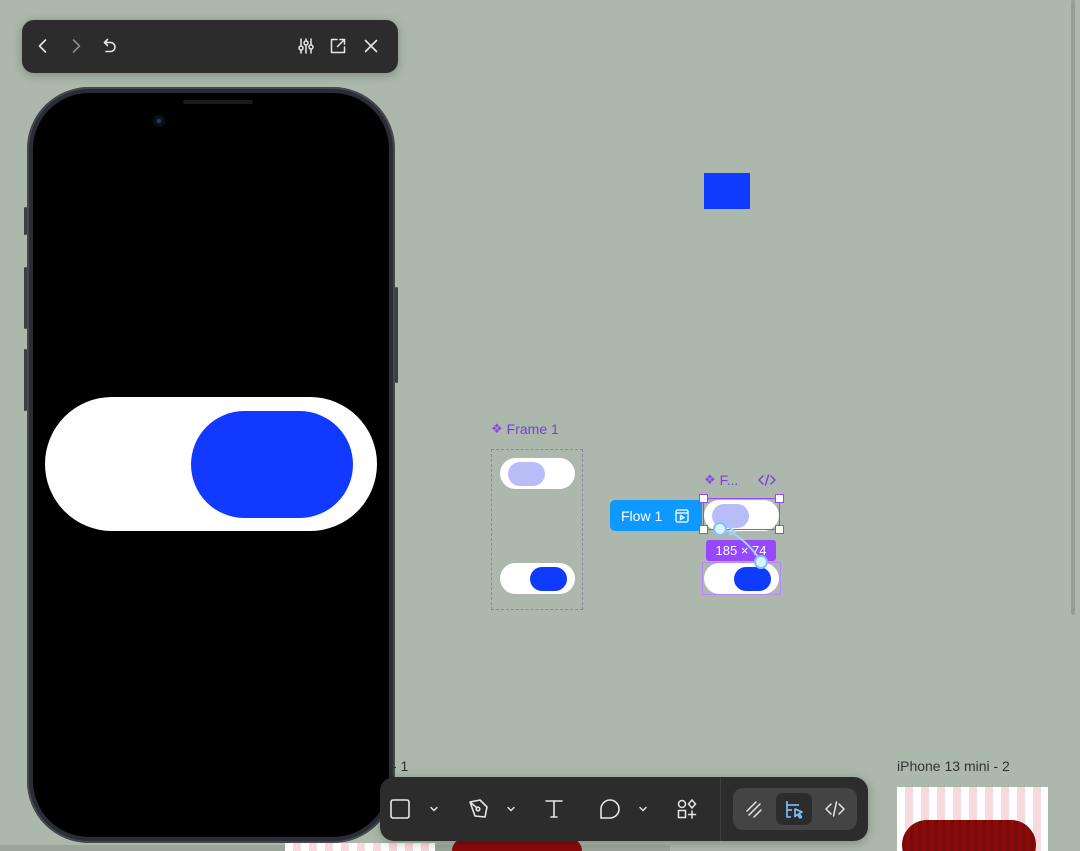  I want to click on comment-tool-icon, so click(610, 809).